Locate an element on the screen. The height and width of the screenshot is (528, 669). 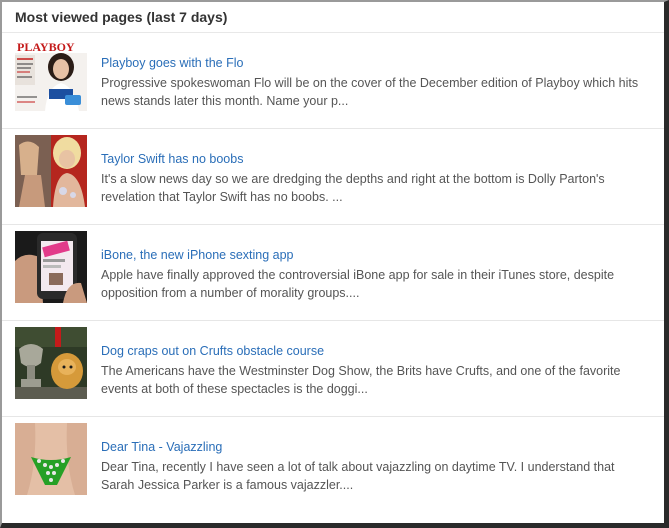
two-women-thumbnail is located at coordinates (51, 171).